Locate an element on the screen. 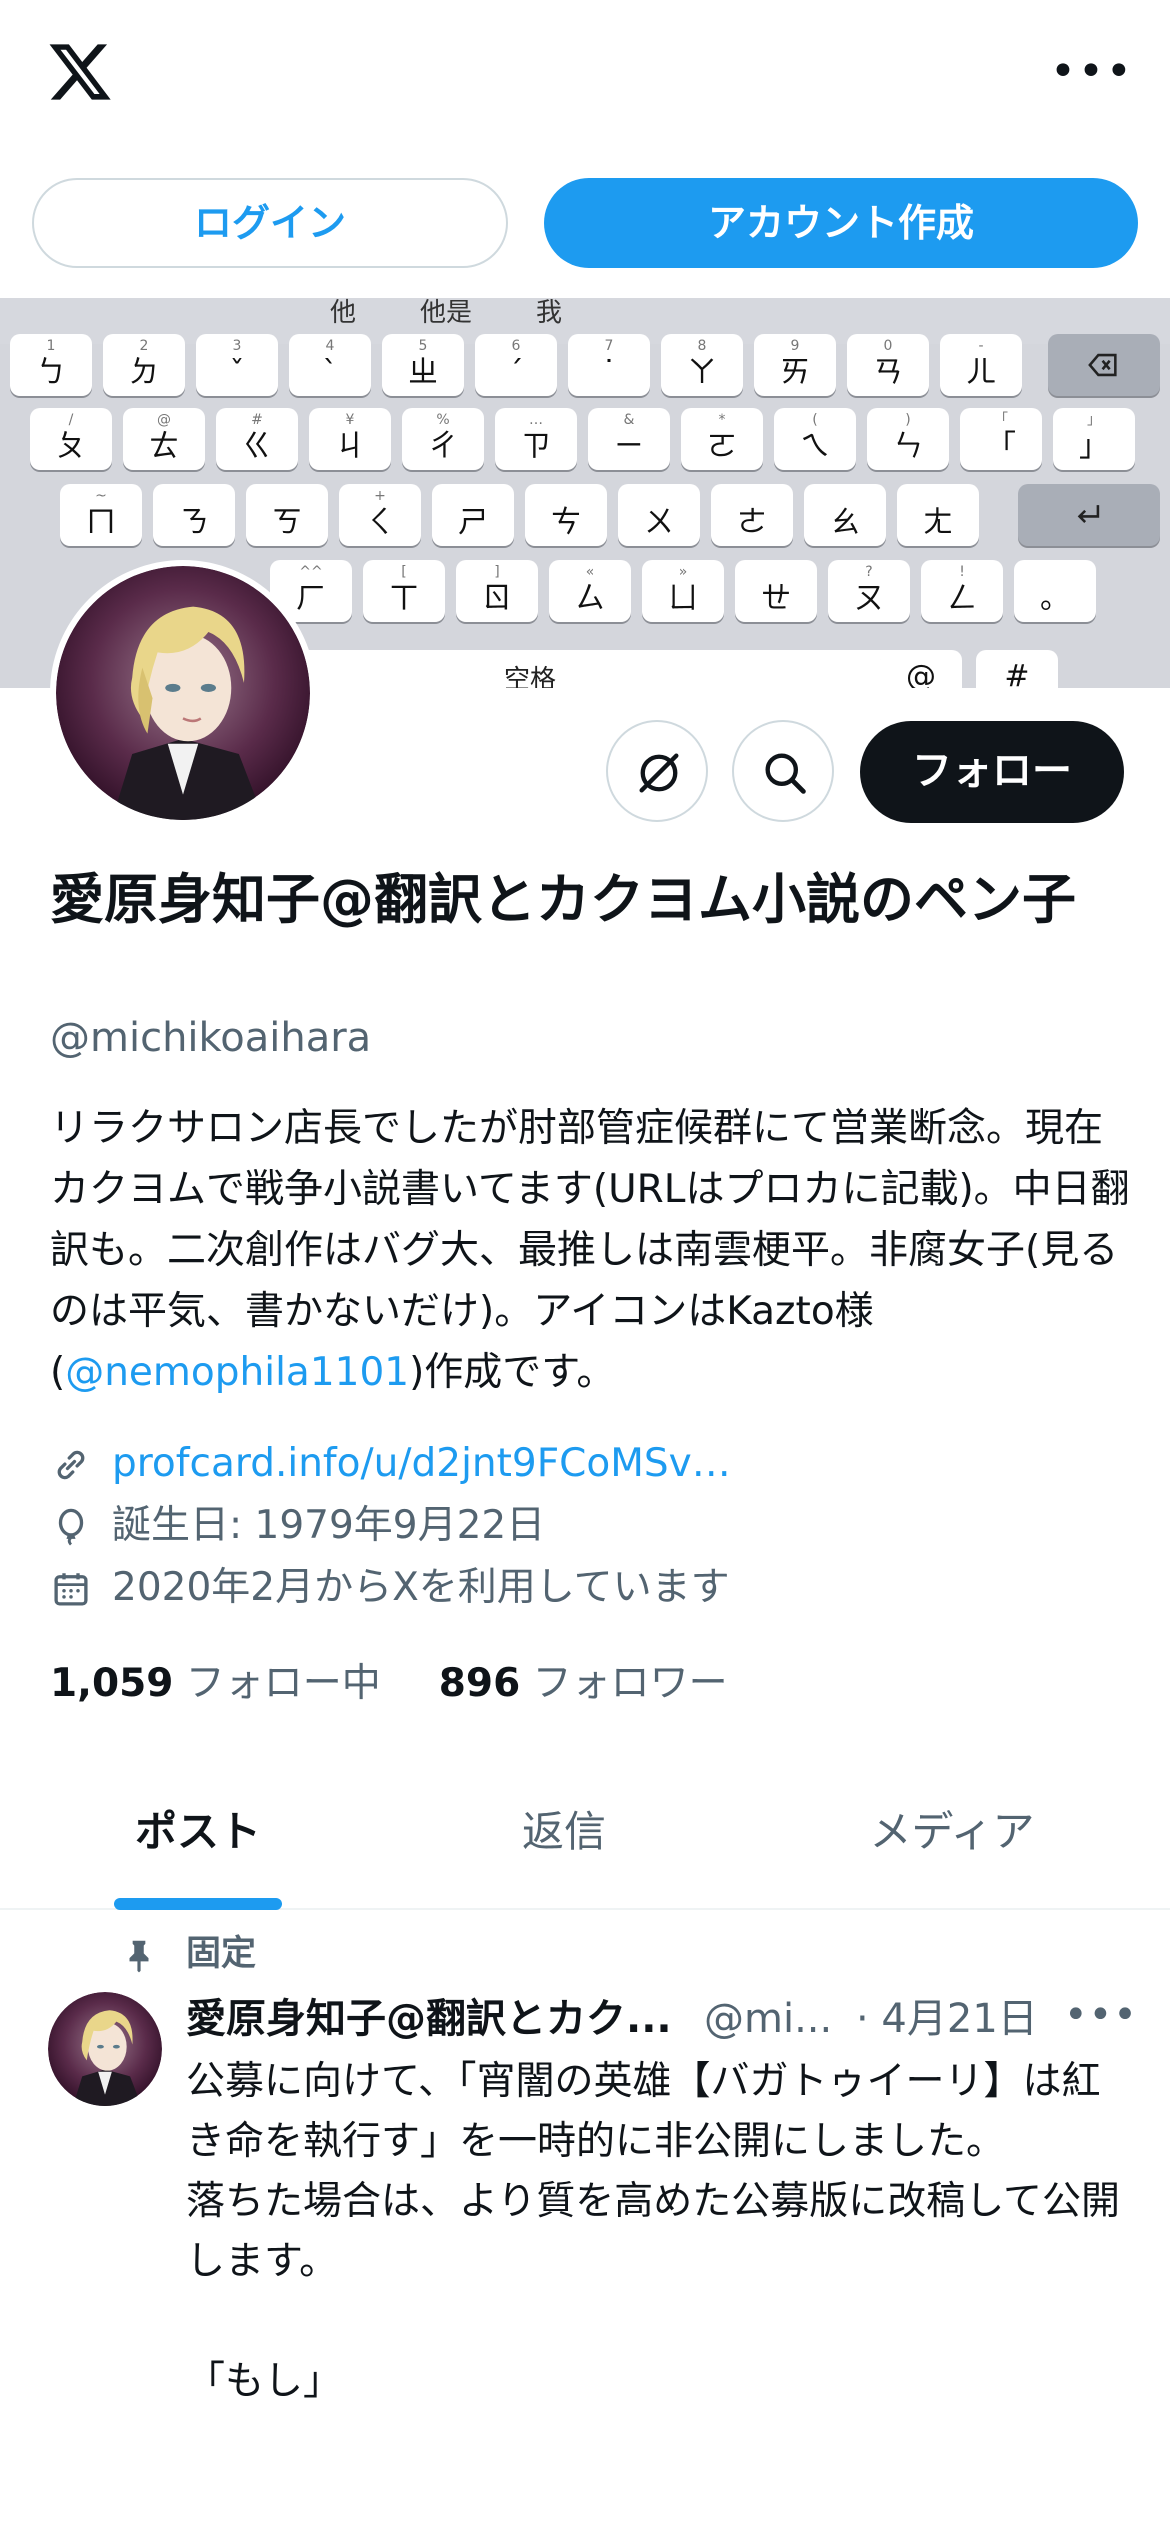 This screenshot has width=1170, height=2532. keyboard-key-alt-label: + is located at coordinates (380, 496).